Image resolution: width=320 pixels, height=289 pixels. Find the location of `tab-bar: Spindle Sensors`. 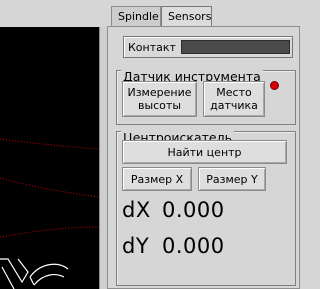

tab-bar: Spindle Sensors is located at coordinates (203, 16).